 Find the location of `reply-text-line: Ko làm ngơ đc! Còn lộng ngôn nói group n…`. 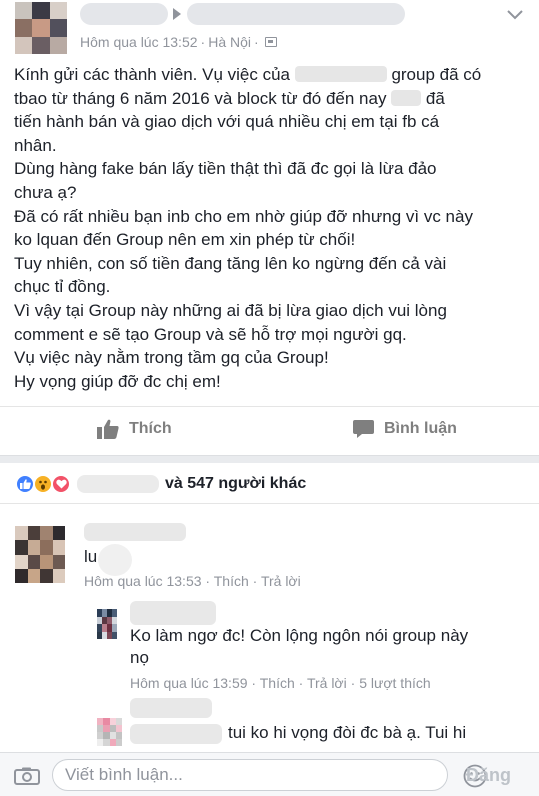

reply-text-line: Ko làm ngơ đc! Còn lộng ngôn nói group n… is located at coordinates (299, 635).